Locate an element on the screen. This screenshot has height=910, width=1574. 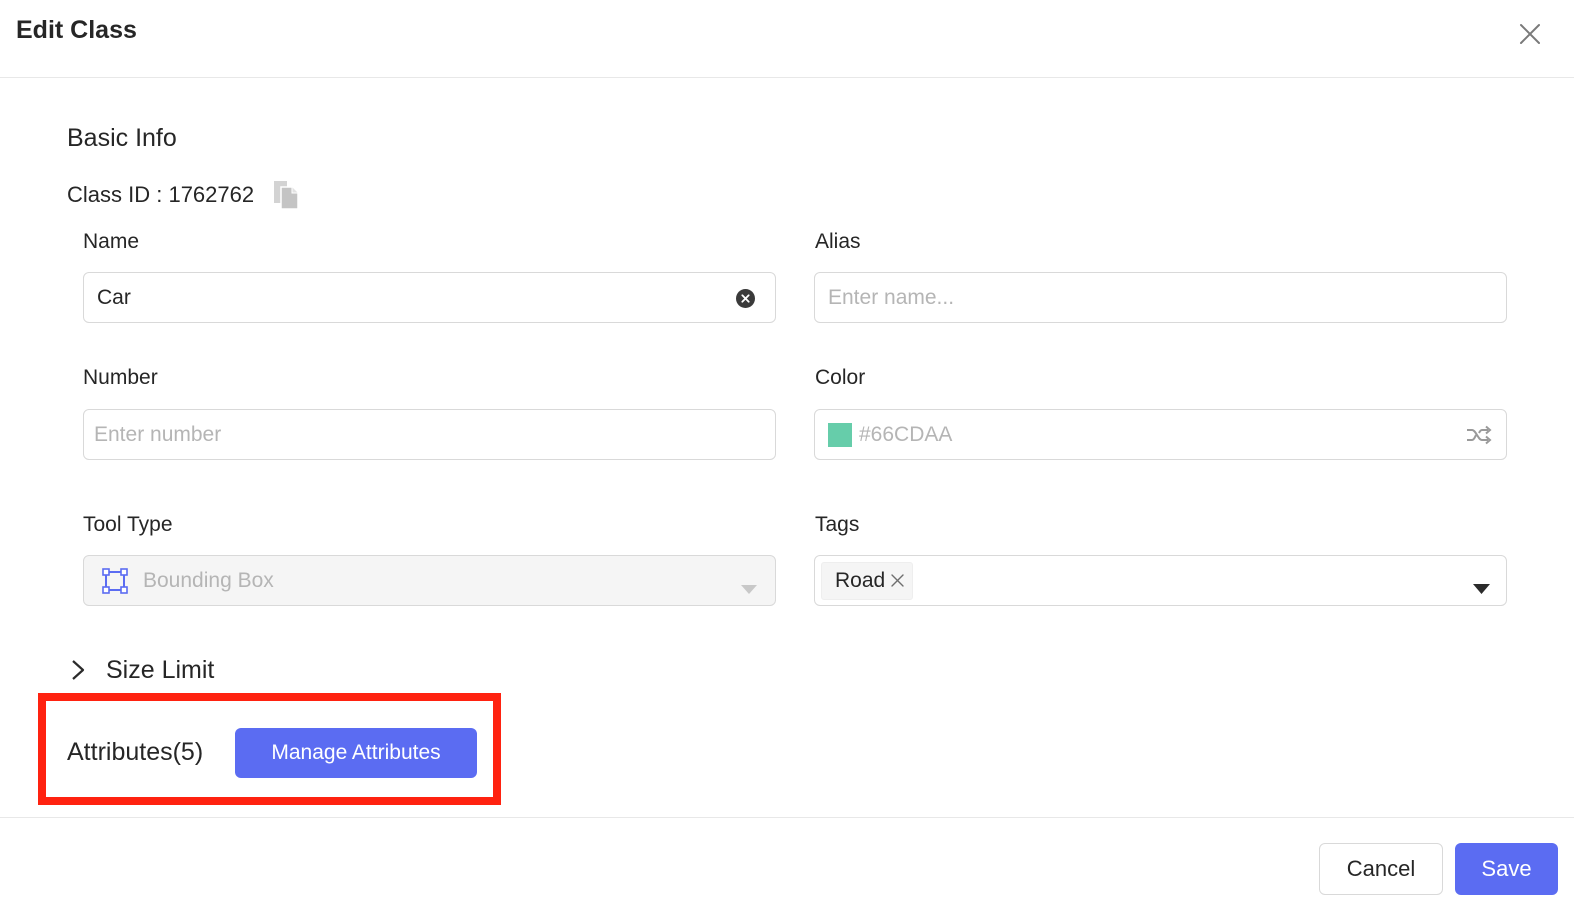
tags-dropdown-arrow is located at coordinates (1481, 588).